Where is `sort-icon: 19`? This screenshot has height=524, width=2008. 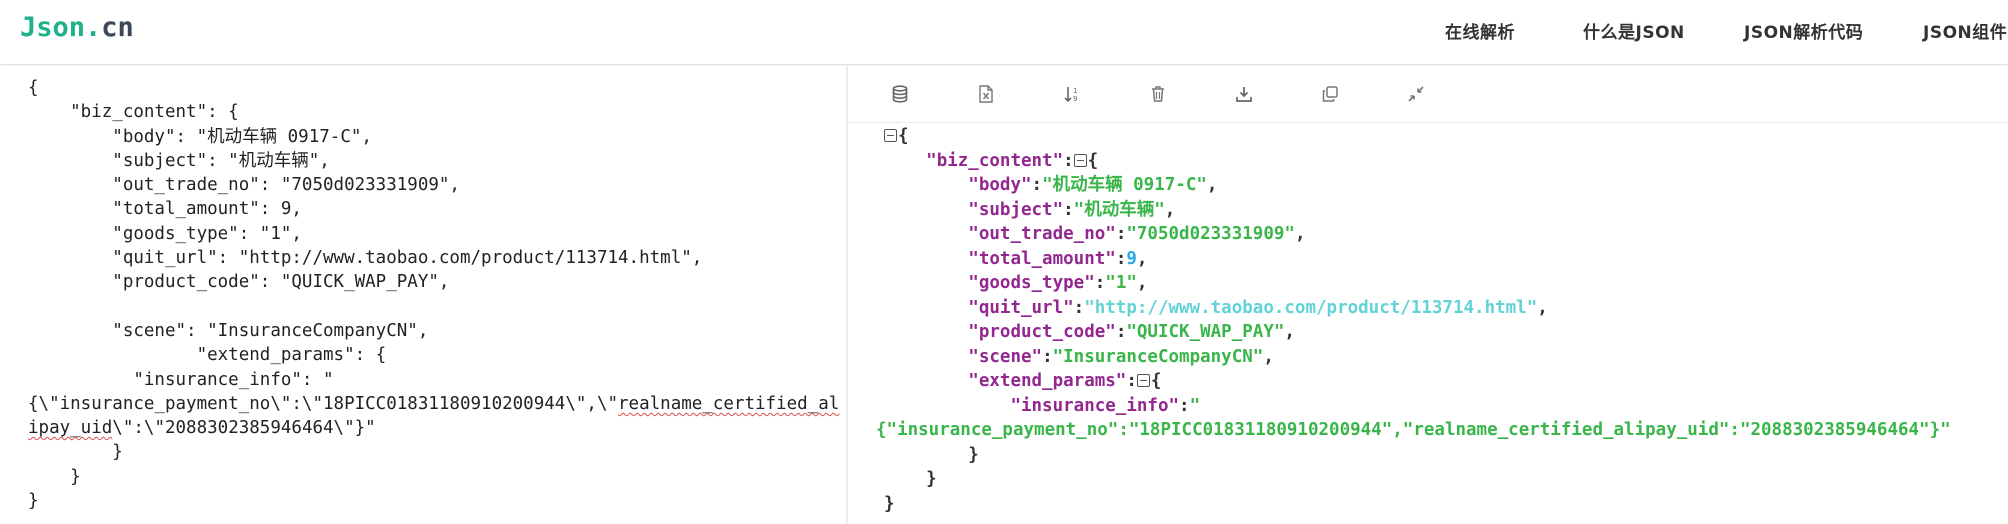 sort-icon: 19 is located at coordinates (1072, 94).